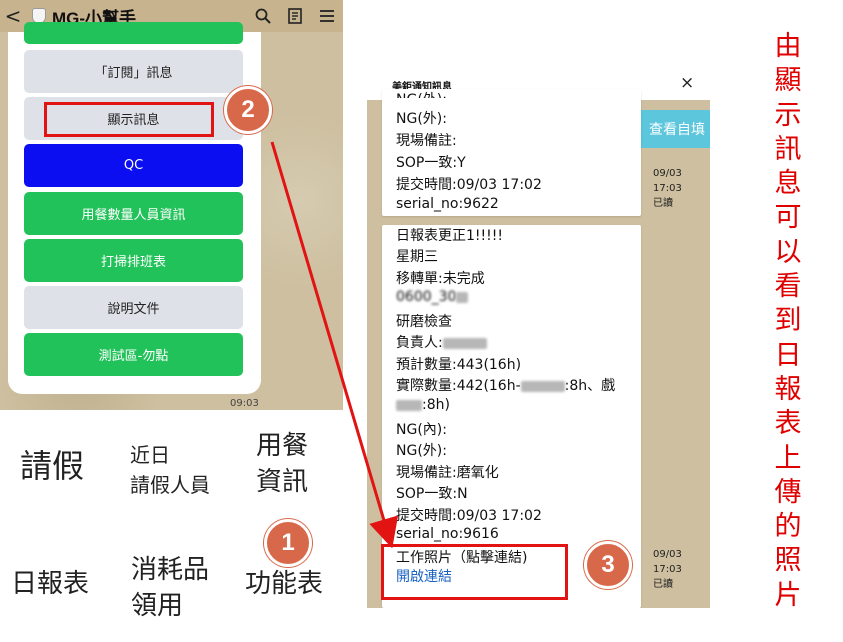 This screenshot has height=642, width=843. What do you see at coordinates (263, 16) in the screenshot?
I see `search-icon` at bounding box center [263, 16].